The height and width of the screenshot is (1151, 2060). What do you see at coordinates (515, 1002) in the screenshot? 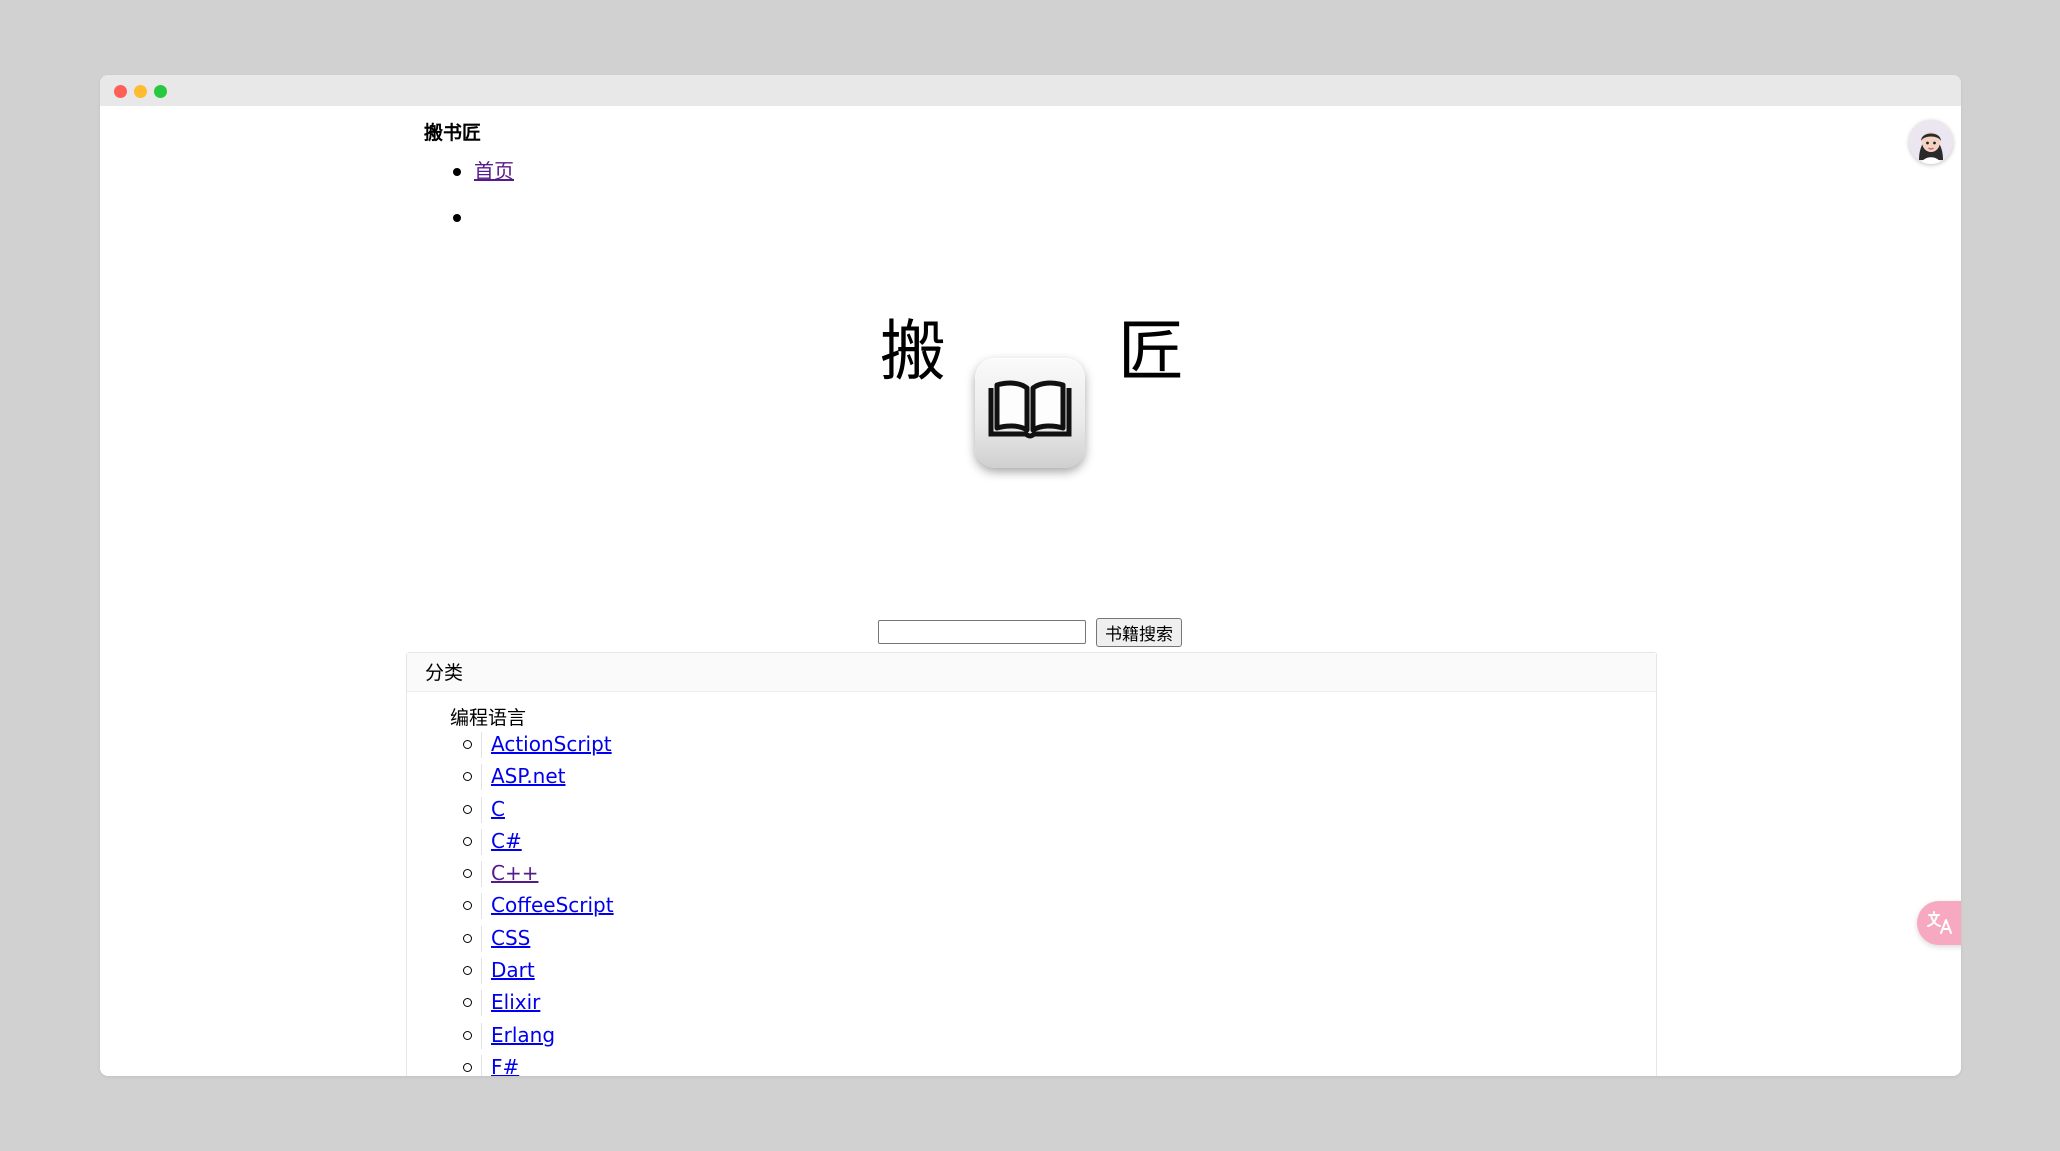
I see `category-link-elixir: Elixir` at bounding box center [515, 1002].